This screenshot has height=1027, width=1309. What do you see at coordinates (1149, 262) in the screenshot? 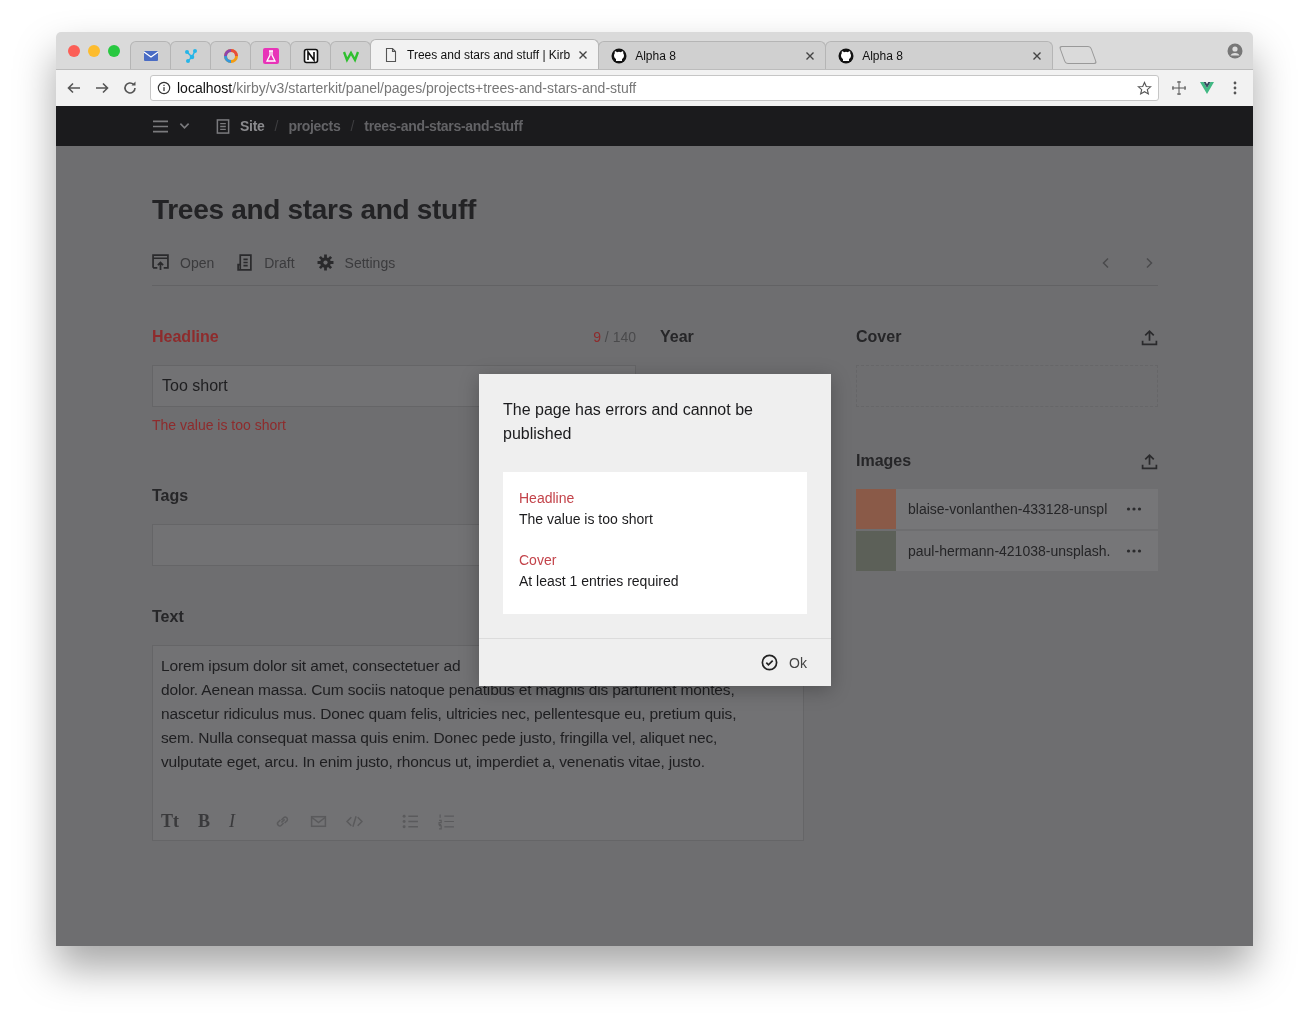
I see `next-page-icon` at bounding box center [1149, 262].